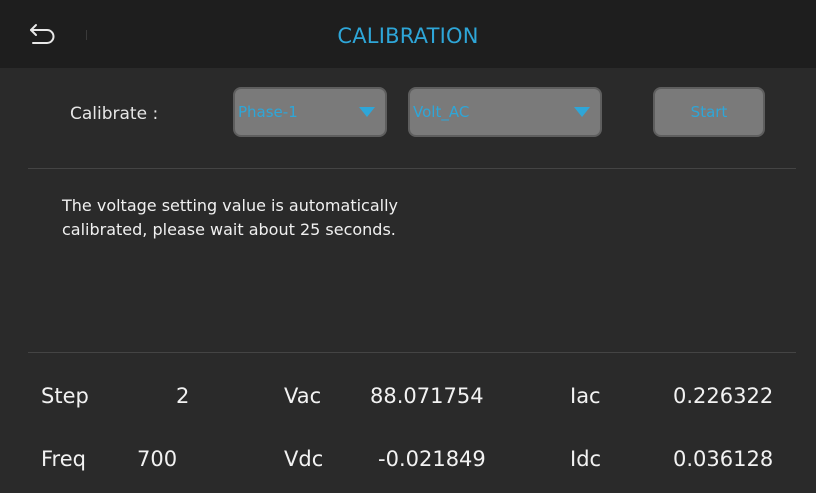 The image size is (816, 493). What do you see at coordinates (427, 396) in the screenshot?
I see `vac-value: 88.071754` at bounding box center [427, 396].